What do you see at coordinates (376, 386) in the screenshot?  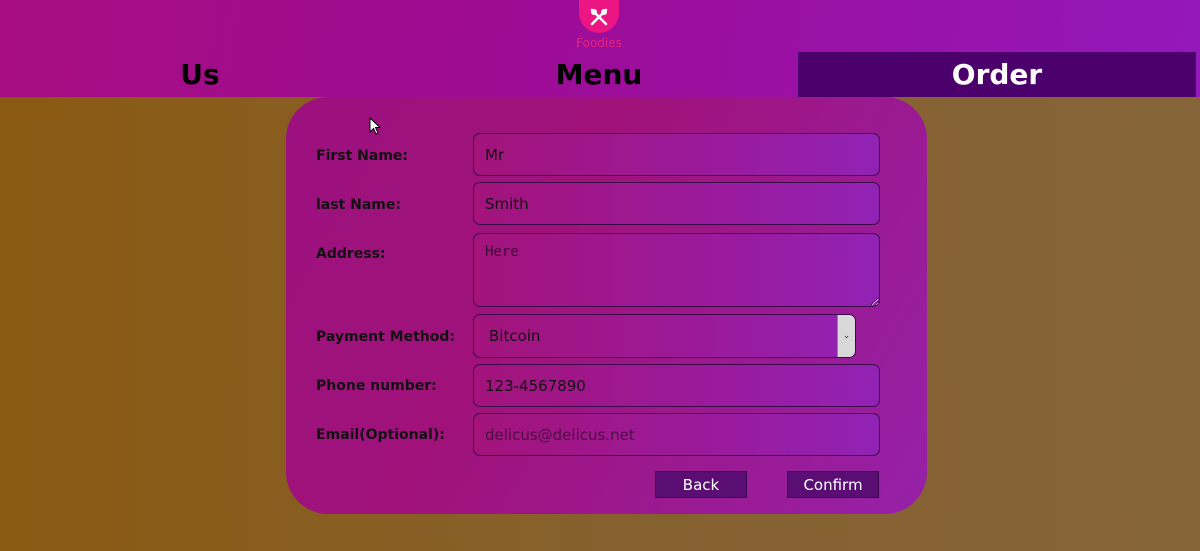 I see `phone-label: Phone number:` at bounding box center [376, 386].